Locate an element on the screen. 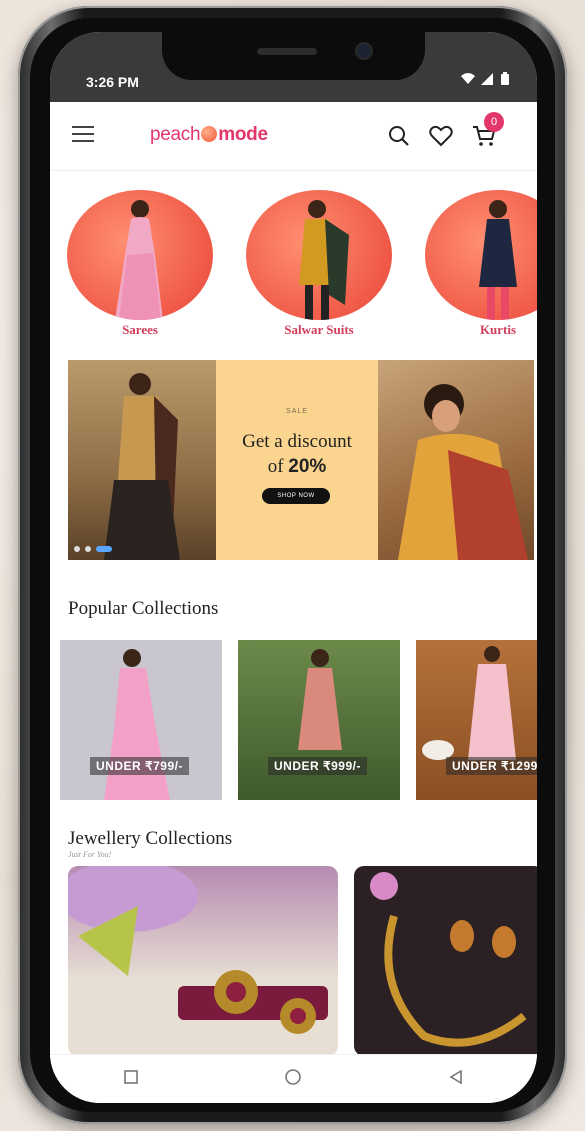  cart-icon: 0 is located at coordinates (487, 131).